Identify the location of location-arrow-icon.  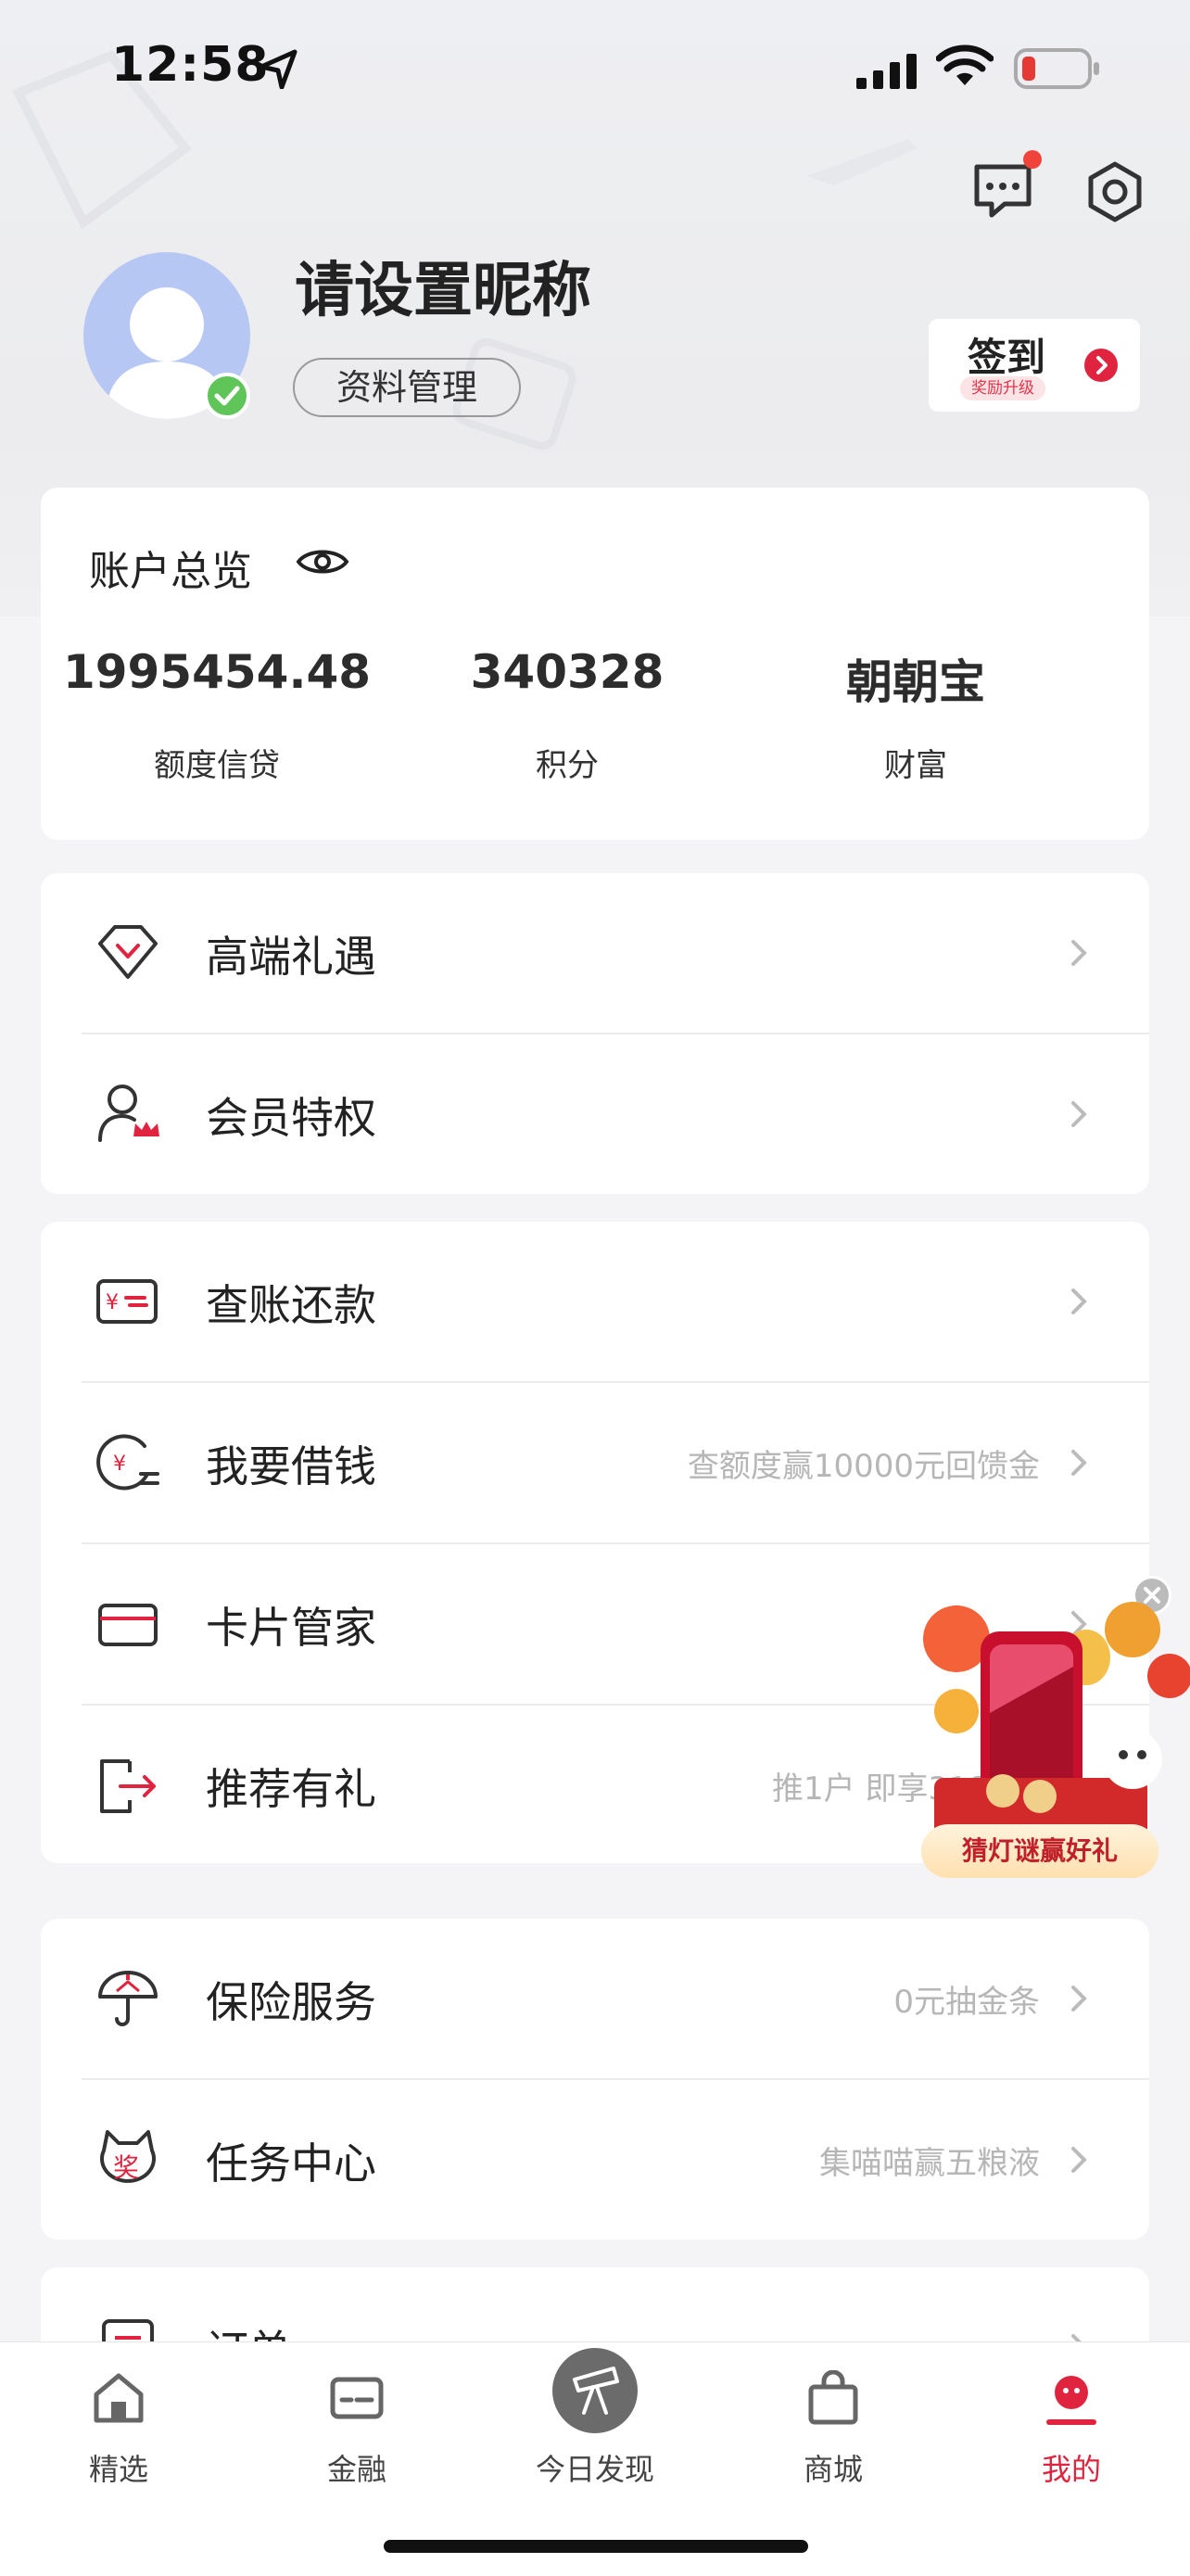
(278, 69).